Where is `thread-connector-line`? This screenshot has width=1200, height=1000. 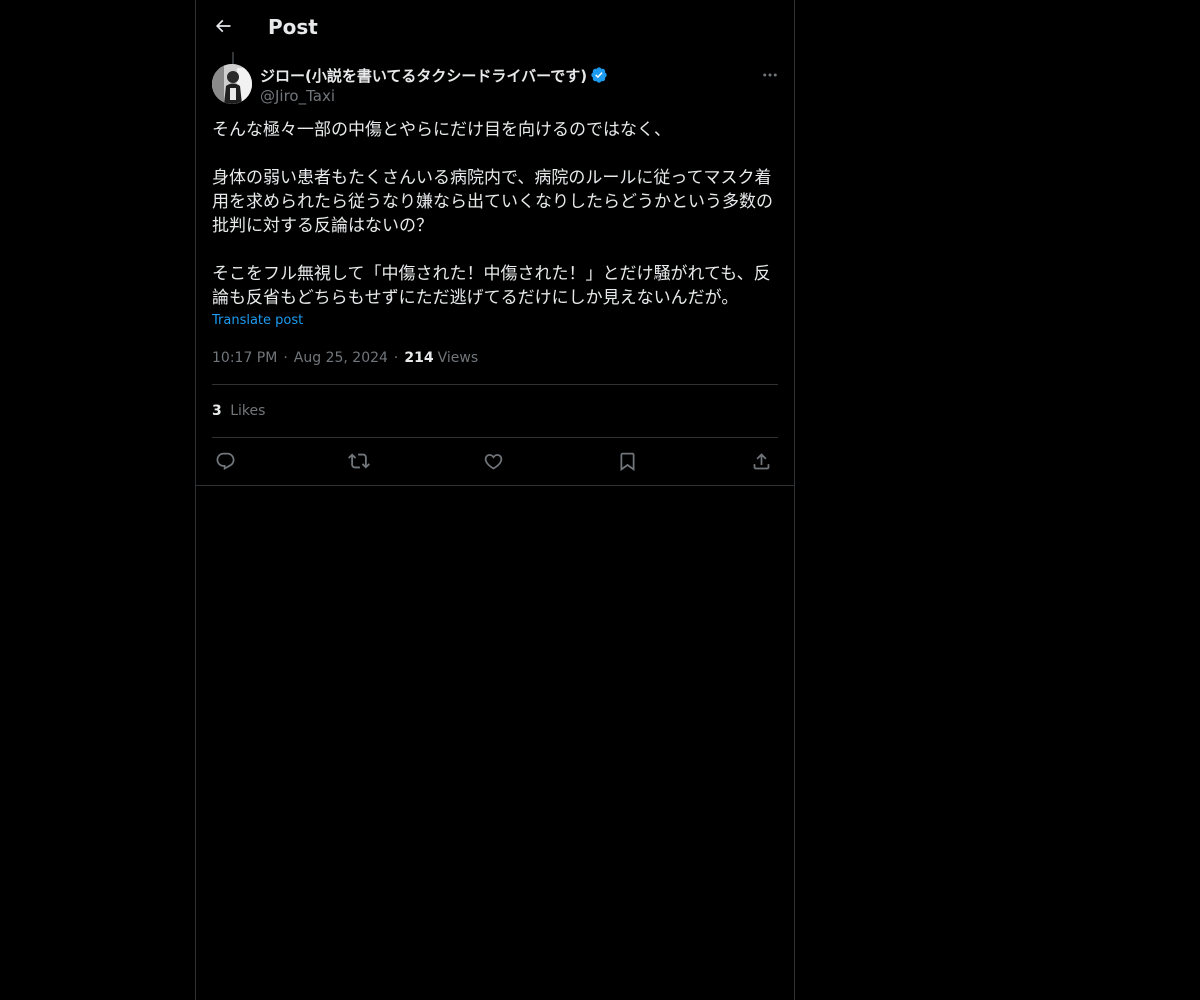 thread-connector-line is located at coordinates (233, 58).